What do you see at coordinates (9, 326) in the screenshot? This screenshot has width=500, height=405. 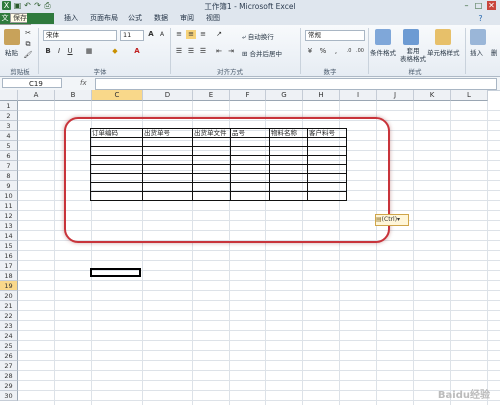 I see `row-header: 23` at bounding box center [9, 326].